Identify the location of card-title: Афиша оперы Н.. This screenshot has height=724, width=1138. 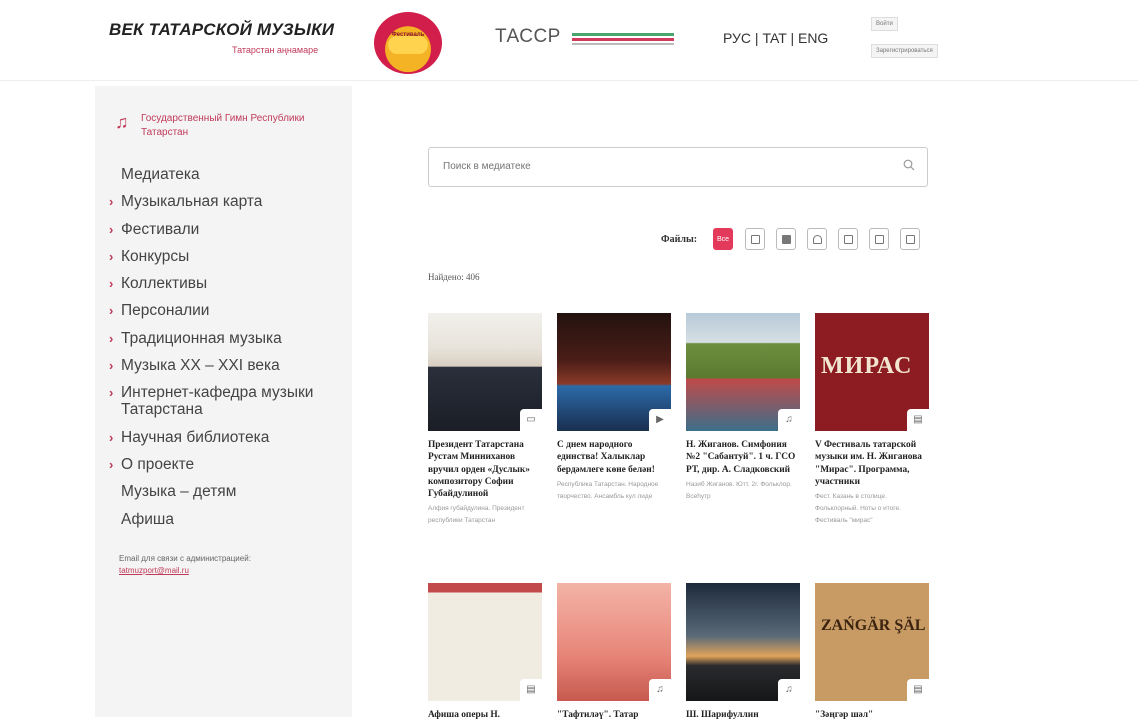
(485, 715).